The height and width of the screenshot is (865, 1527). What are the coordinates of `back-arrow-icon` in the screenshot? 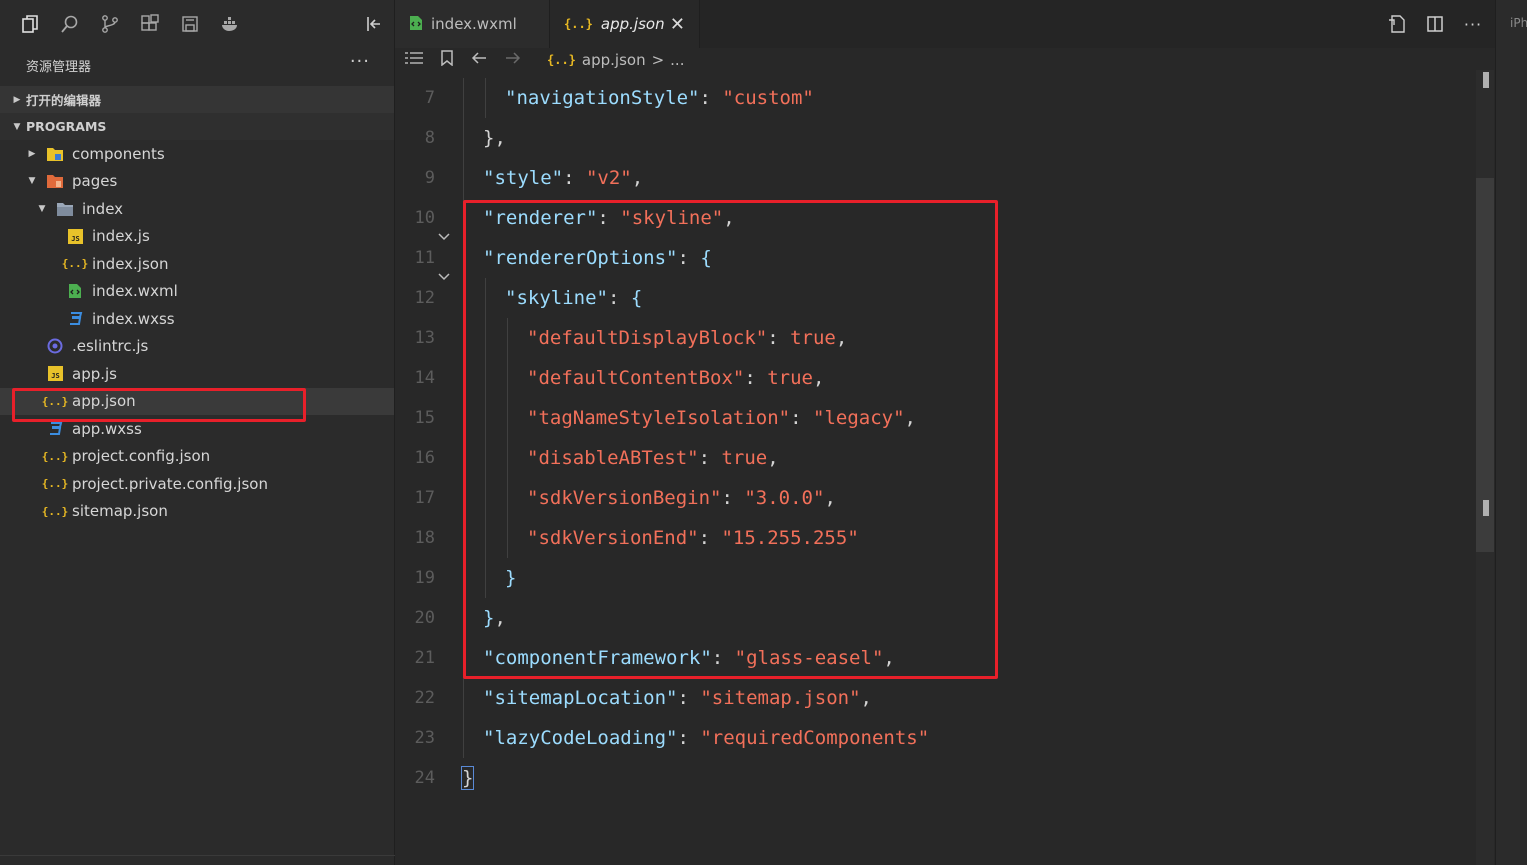 It's located at (479, 60).